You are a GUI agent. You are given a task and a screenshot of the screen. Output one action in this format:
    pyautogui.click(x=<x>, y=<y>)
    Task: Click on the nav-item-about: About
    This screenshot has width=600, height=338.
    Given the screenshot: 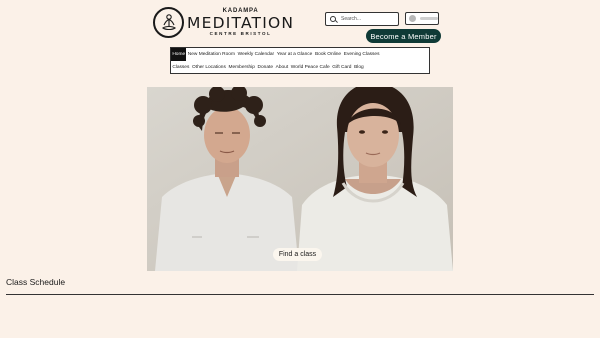 What is the action you would take?
    pyautogui.click(x=281, y=67)
    